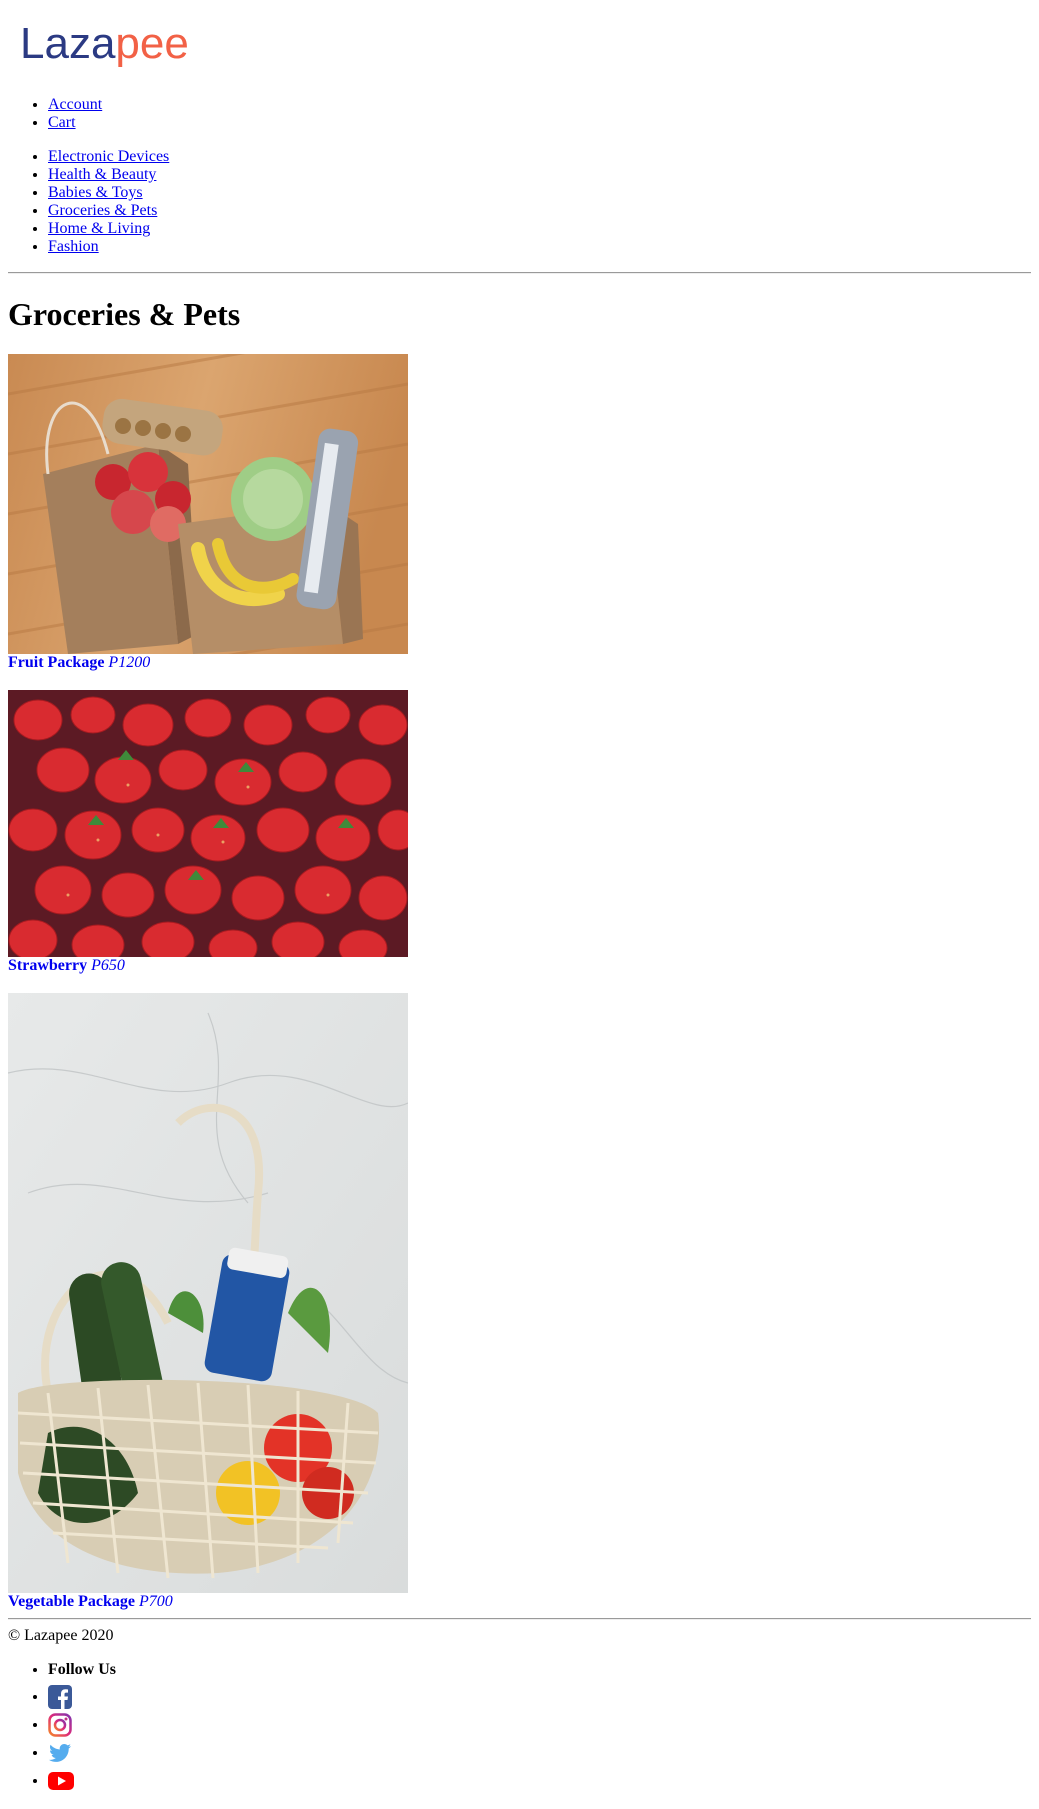 The width and height of the screenshot is (1039, 1809). What do you see at coordinates (519, 1619) in the screenshot?
I see `footer-divider` at bounding box center [519, 1619].